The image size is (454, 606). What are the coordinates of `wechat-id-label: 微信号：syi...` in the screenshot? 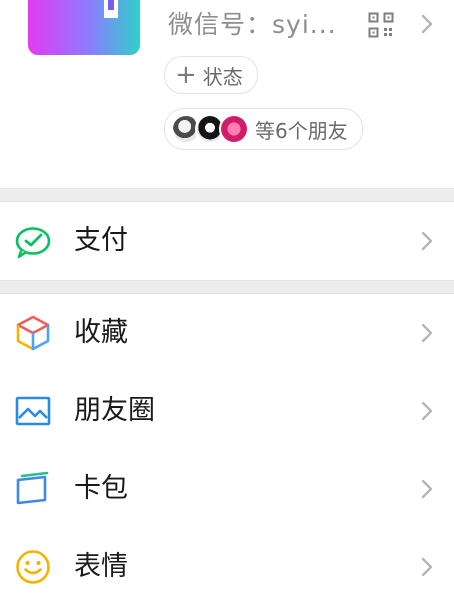 It's located at (252, 24).